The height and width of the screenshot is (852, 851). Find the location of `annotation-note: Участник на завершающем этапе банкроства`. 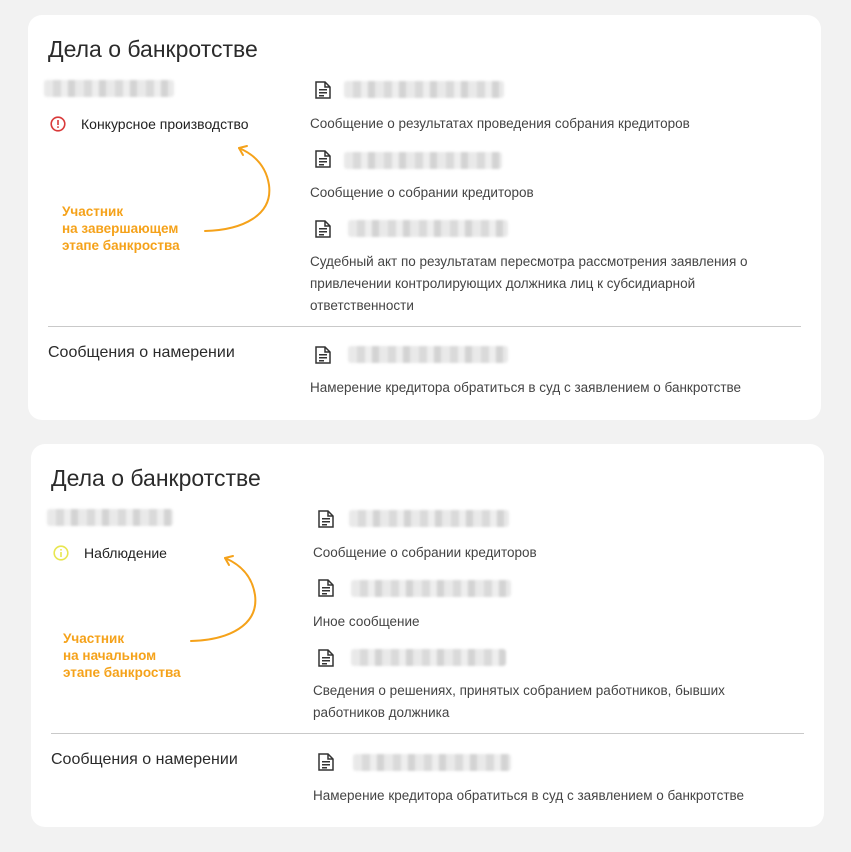

annotation-note: Участник на завершающем этапе банкроства is located at coordinates (121, 228).